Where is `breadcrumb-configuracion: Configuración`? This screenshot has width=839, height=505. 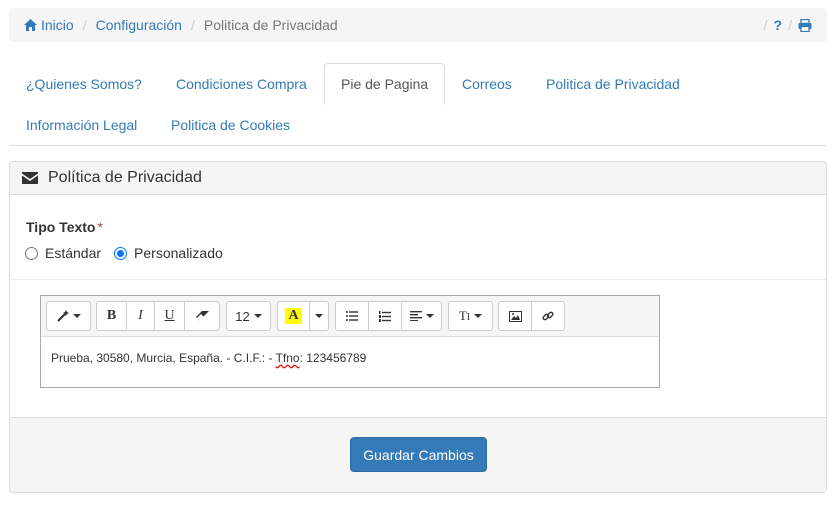
breadcrumb-configuracion: Configuración is located at coordinates (139, 25).